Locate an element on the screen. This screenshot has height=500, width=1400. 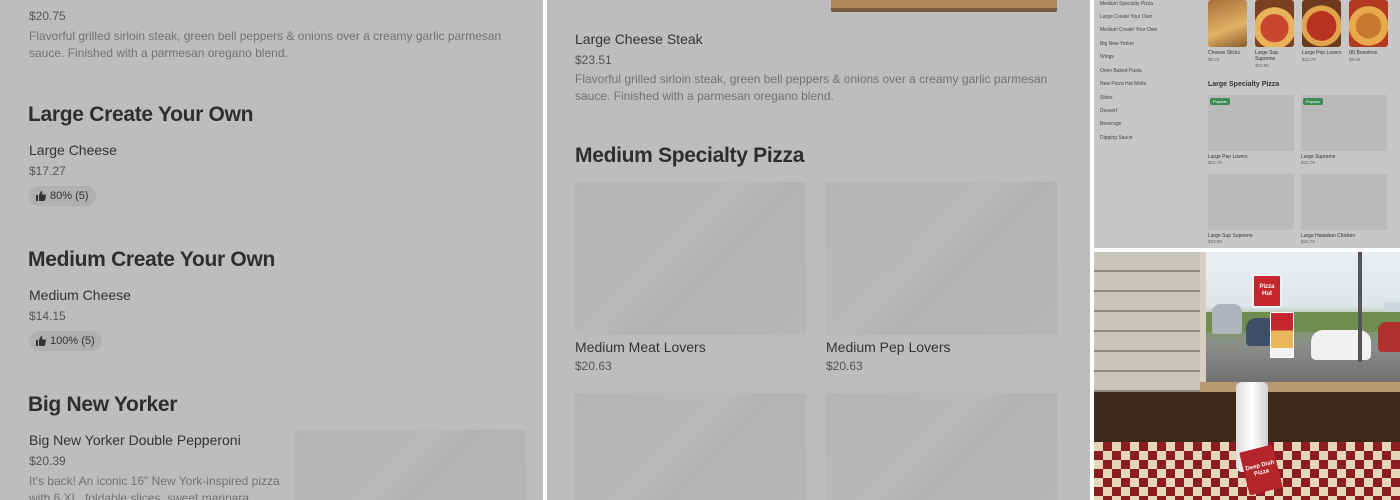
mini-item-price: $23.98 is located at coordinates (1262, 65).